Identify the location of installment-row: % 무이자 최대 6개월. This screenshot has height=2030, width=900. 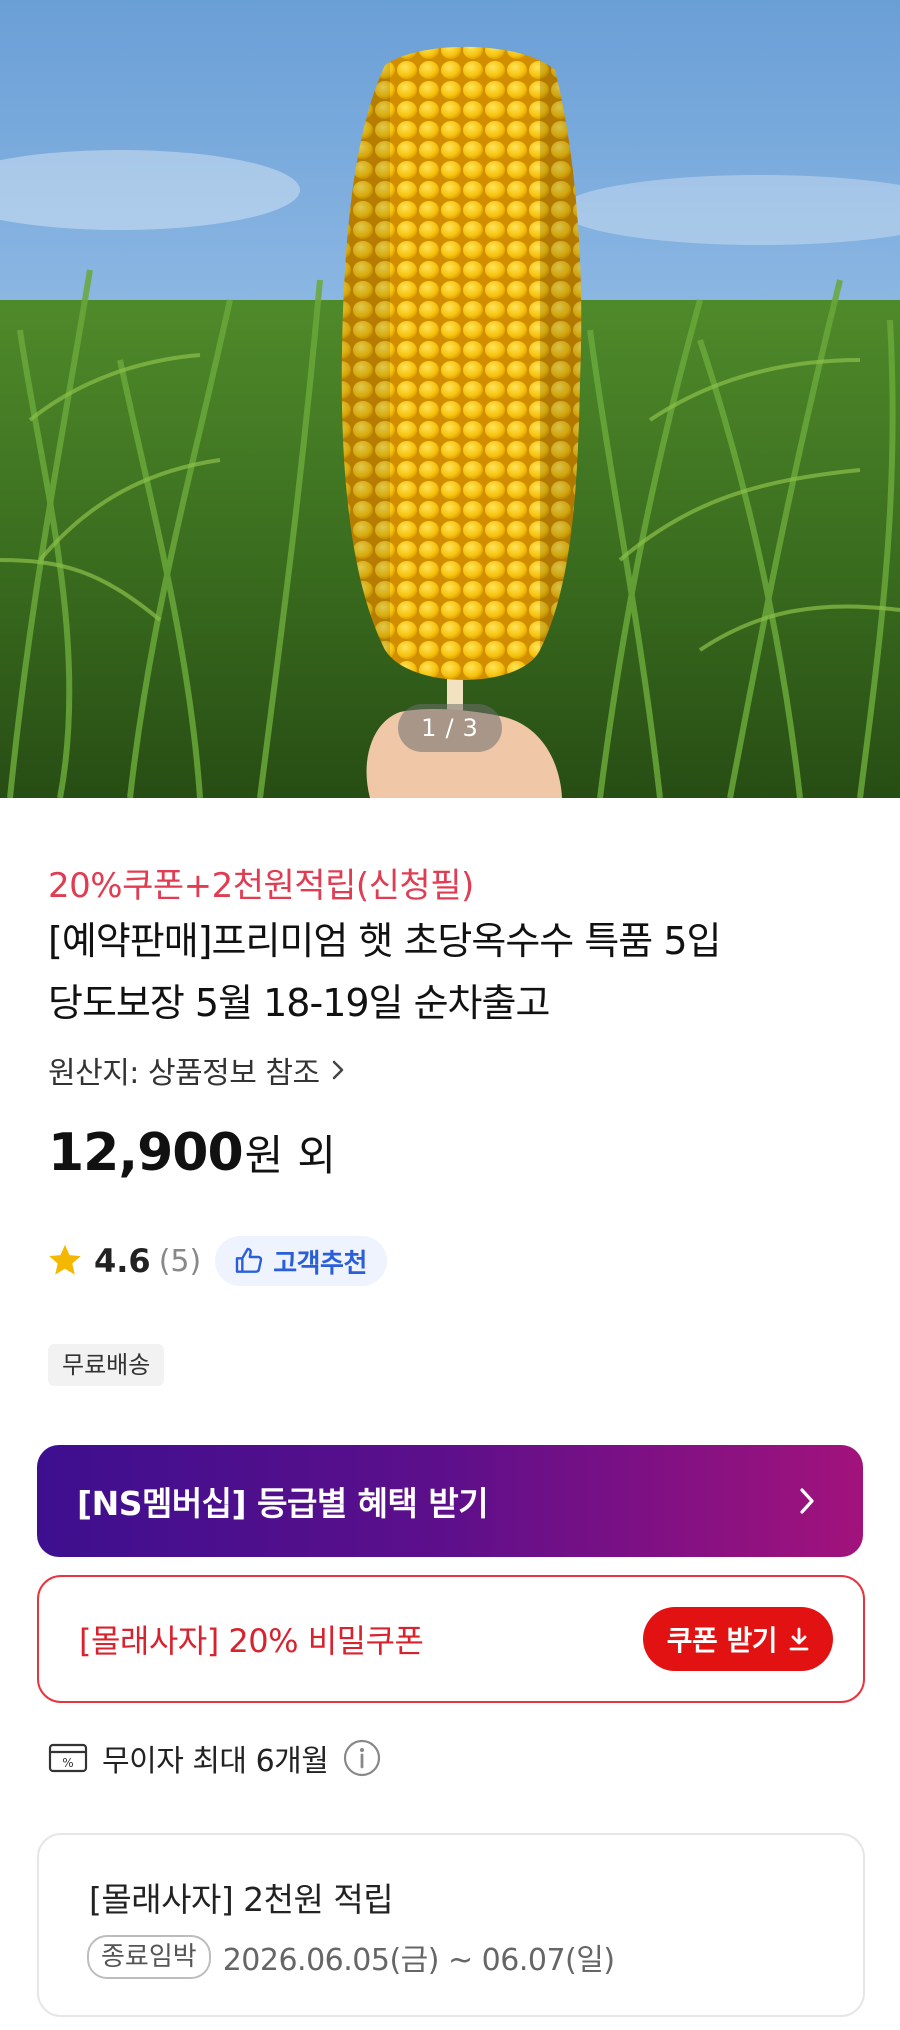
(215, 1758).